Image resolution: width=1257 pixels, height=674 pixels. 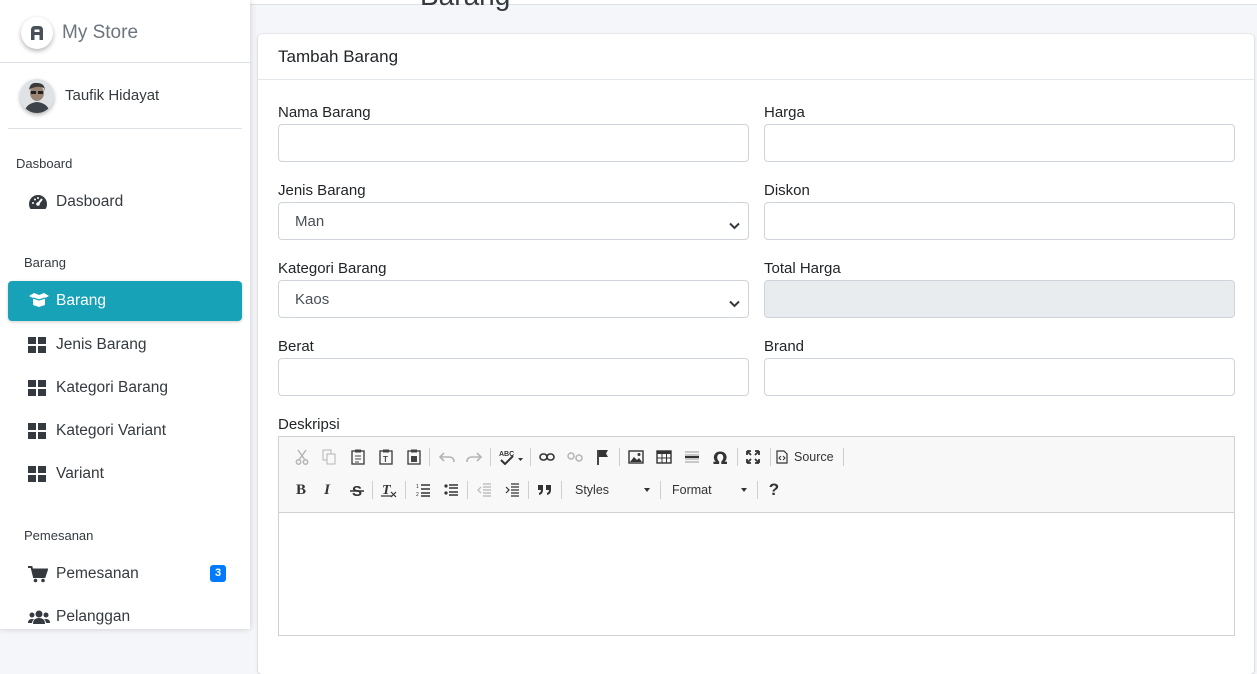 I want to click on table-icon, so click(x=664, y=457).